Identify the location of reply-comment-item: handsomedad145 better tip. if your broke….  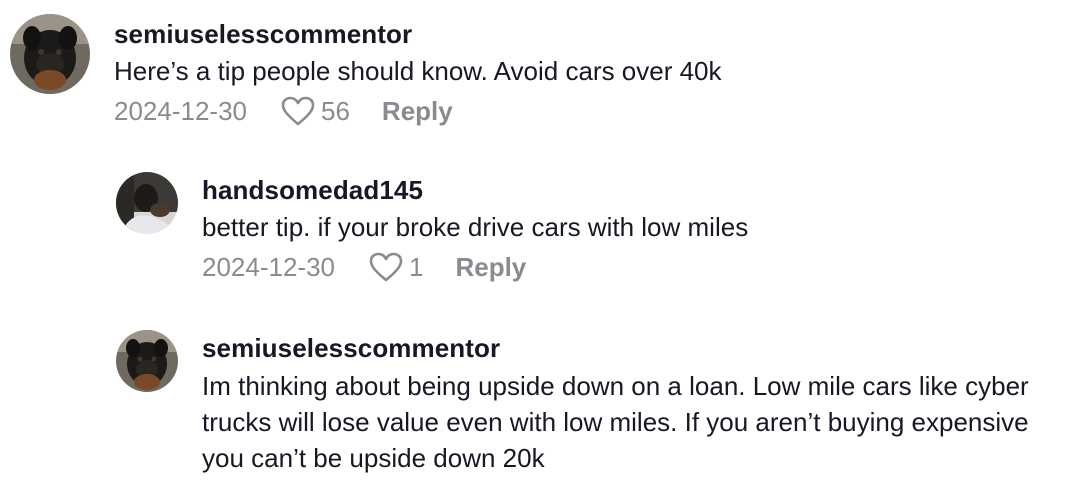
(432, 227).